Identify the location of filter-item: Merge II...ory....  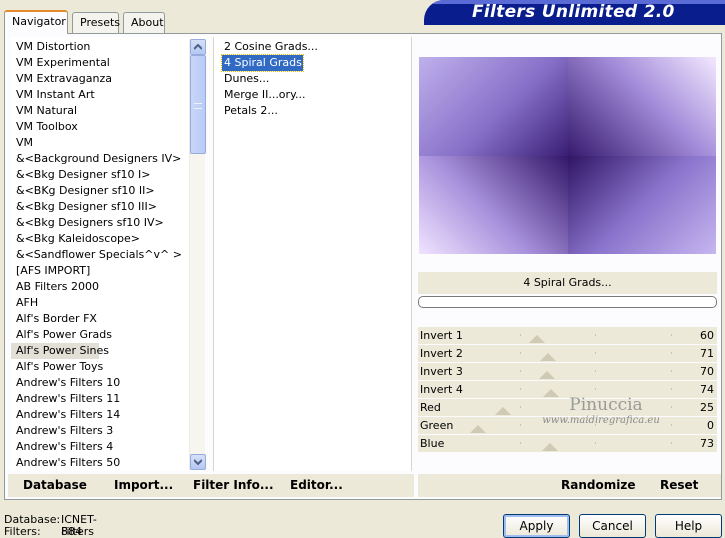
(312, 95).